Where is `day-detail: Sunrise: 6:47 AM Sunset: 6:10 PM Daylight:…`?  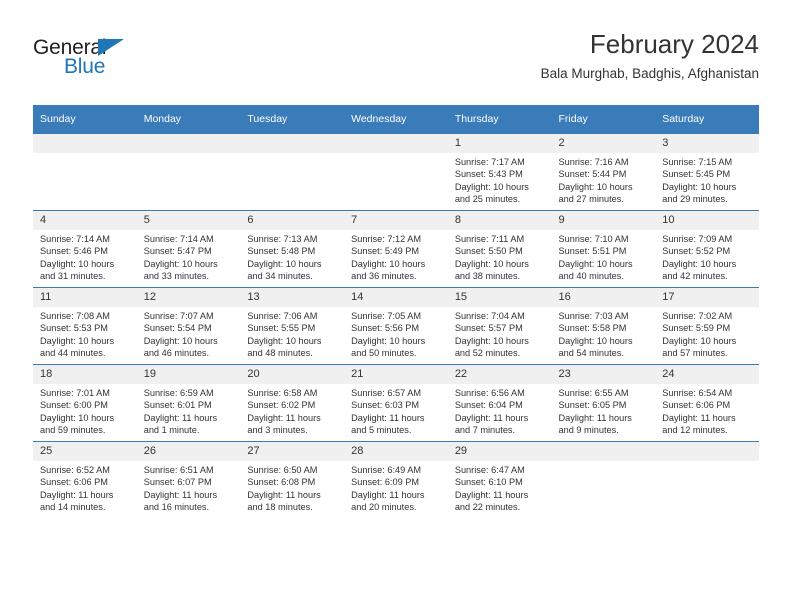
day-detail: Sunrise: 6:47 AM Sunset: 6:10 PM Daylight:… is located at coordinates (500, 487).